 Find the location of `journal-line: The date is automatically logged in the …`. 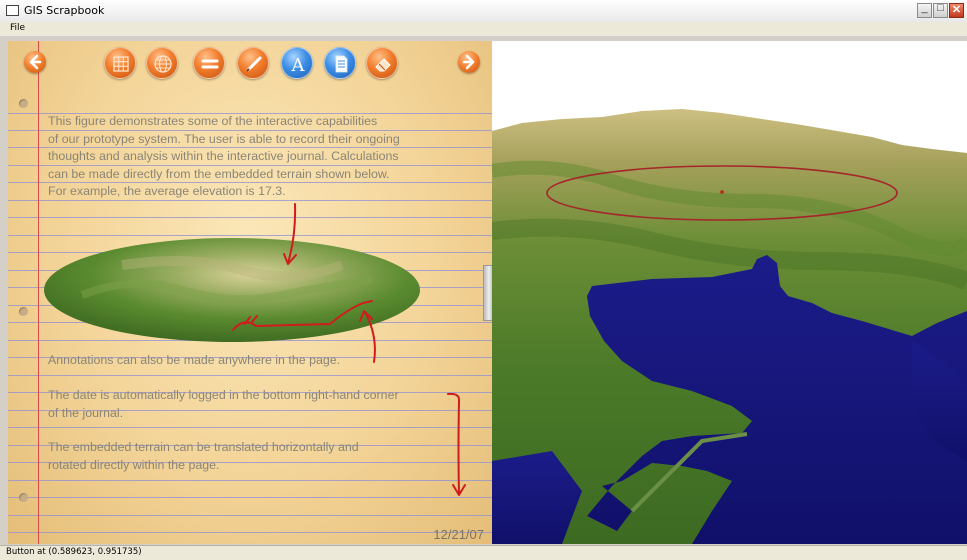

journal-line: The date is automatically logged in the … is located at coordinates (223, 395).